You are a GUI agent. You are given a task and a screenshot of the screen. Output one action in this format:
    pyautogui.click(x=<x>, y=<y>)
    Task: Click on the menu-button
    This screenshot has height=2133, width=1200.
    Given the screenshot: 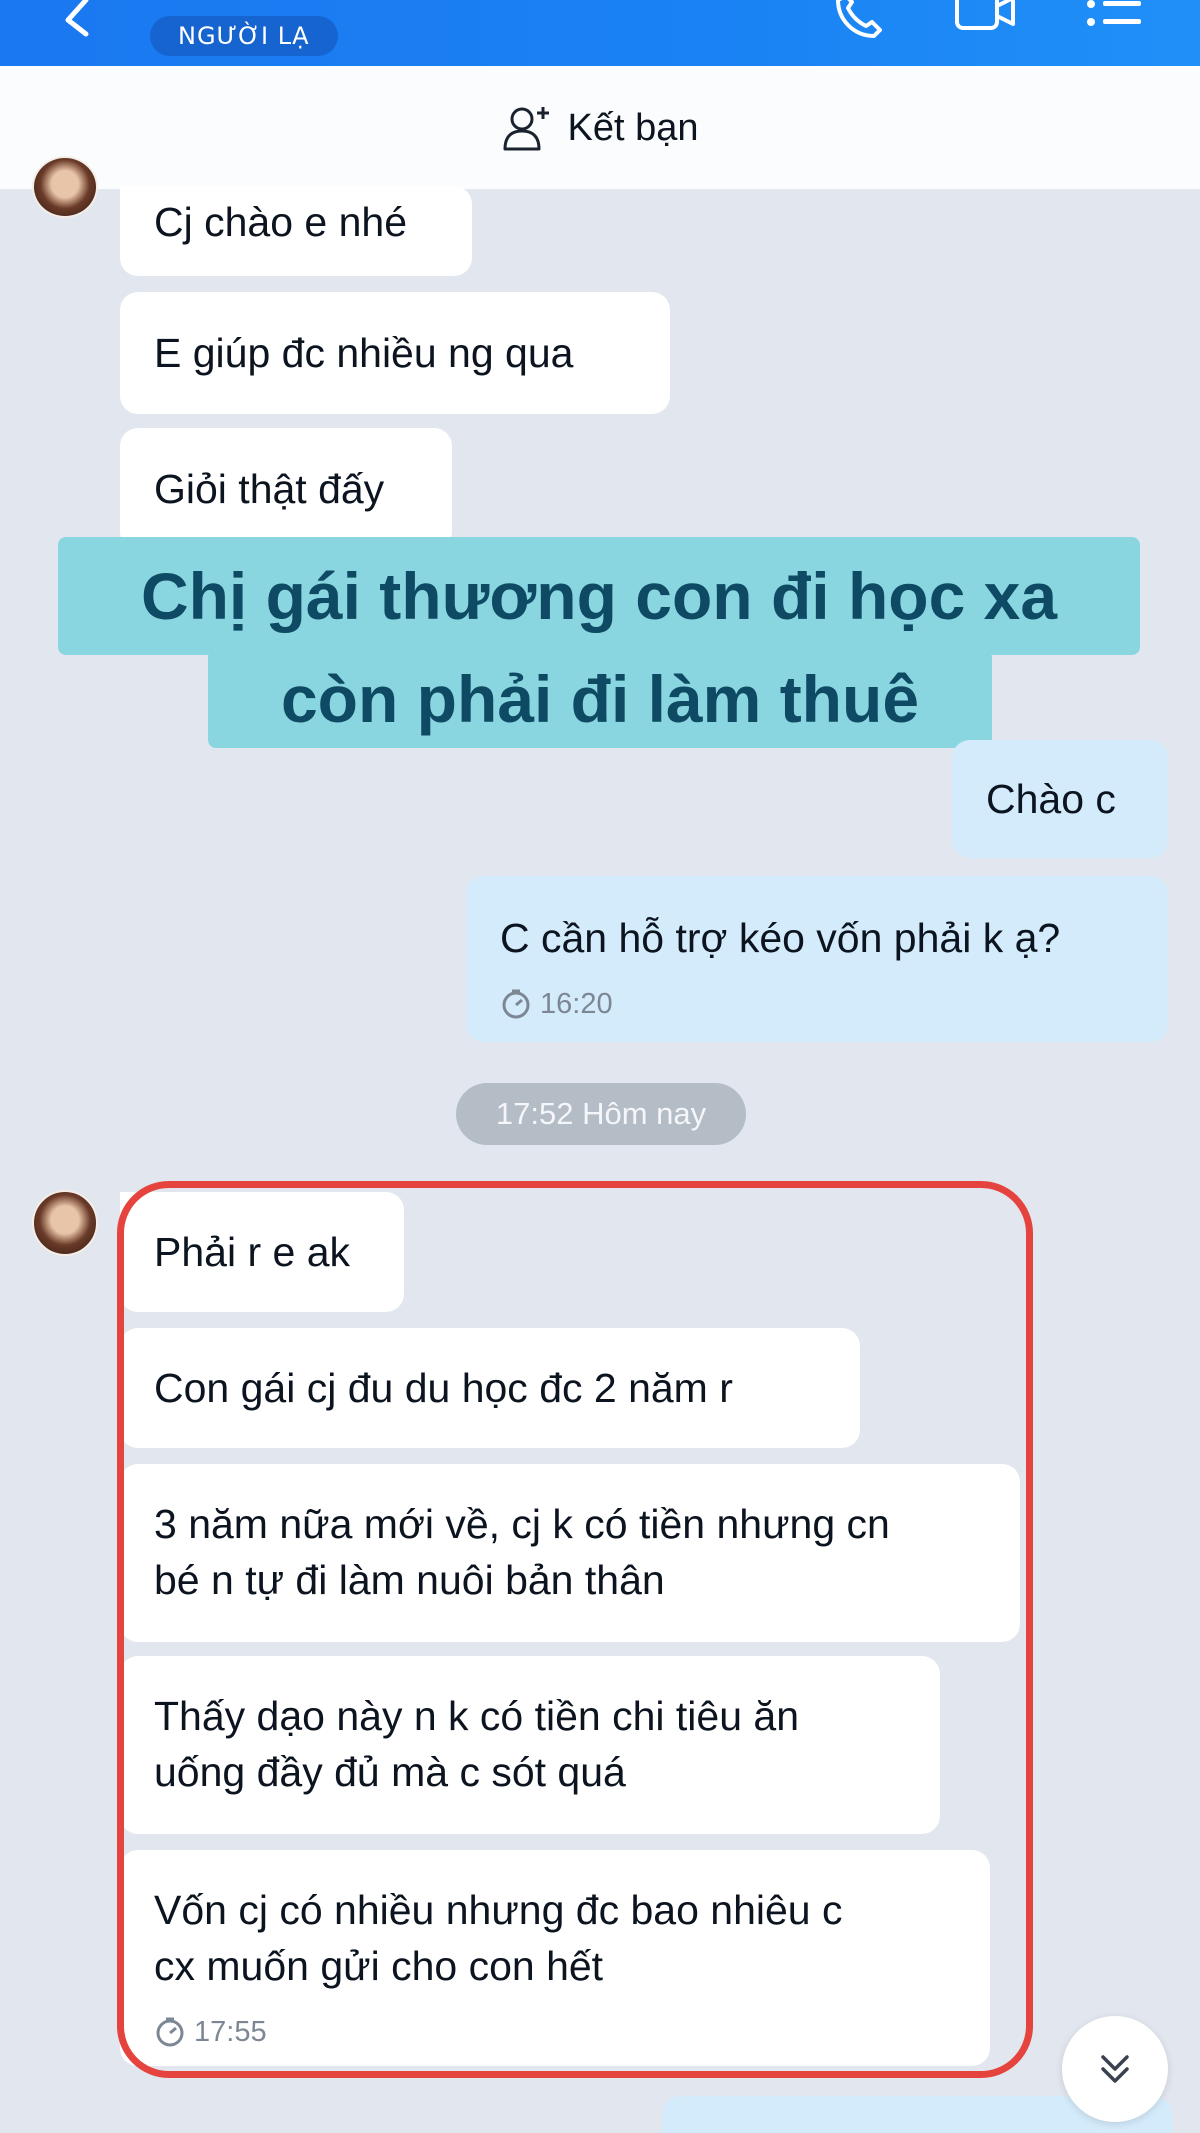 What is the action you would take?
    pyautogui.click(x=1116, y=20)
    